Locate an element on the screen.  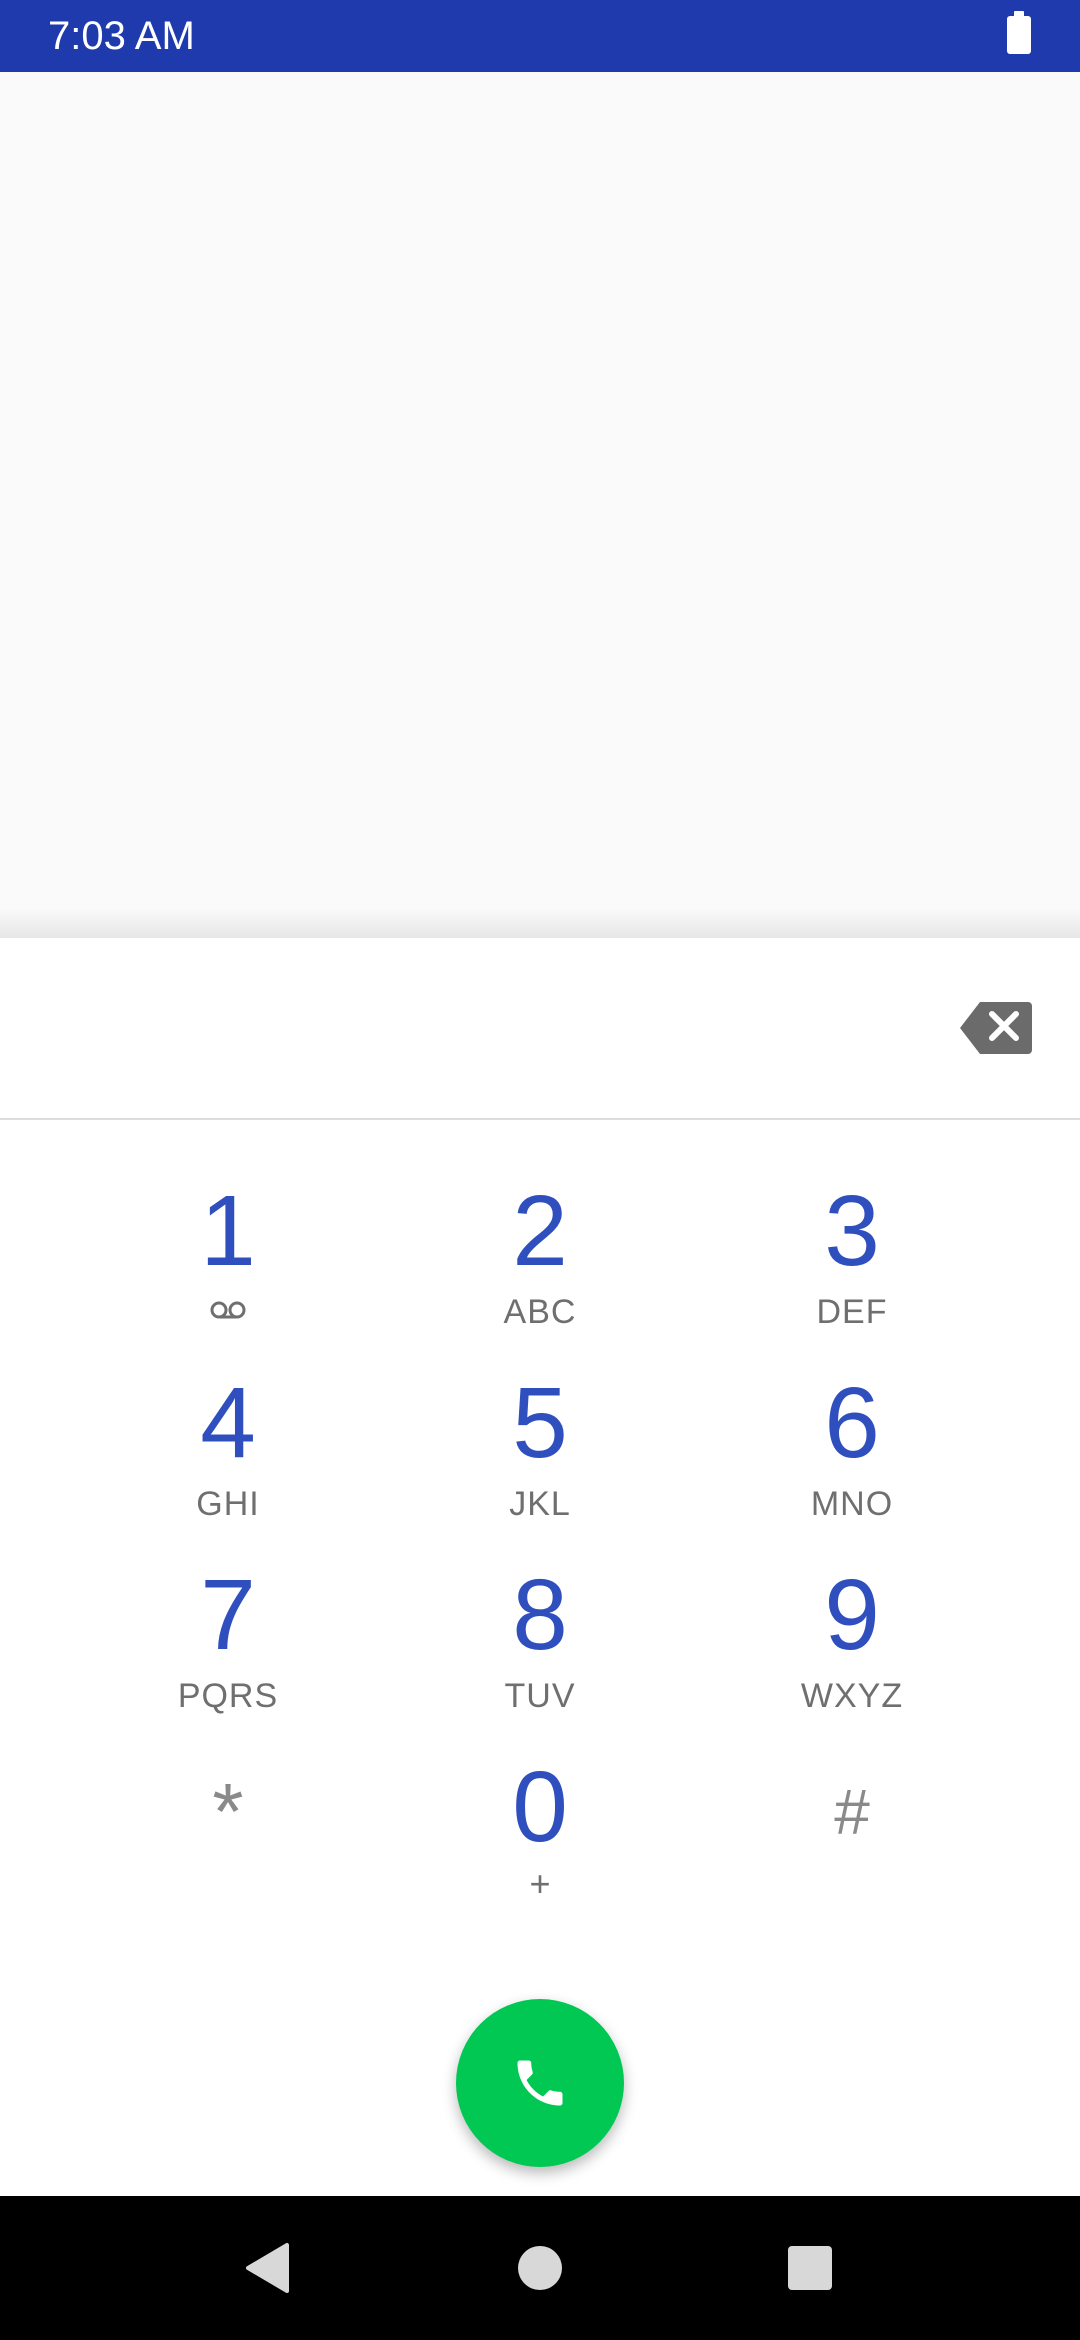
dial-key-1: 1 is located at coordinates (228, 1261).